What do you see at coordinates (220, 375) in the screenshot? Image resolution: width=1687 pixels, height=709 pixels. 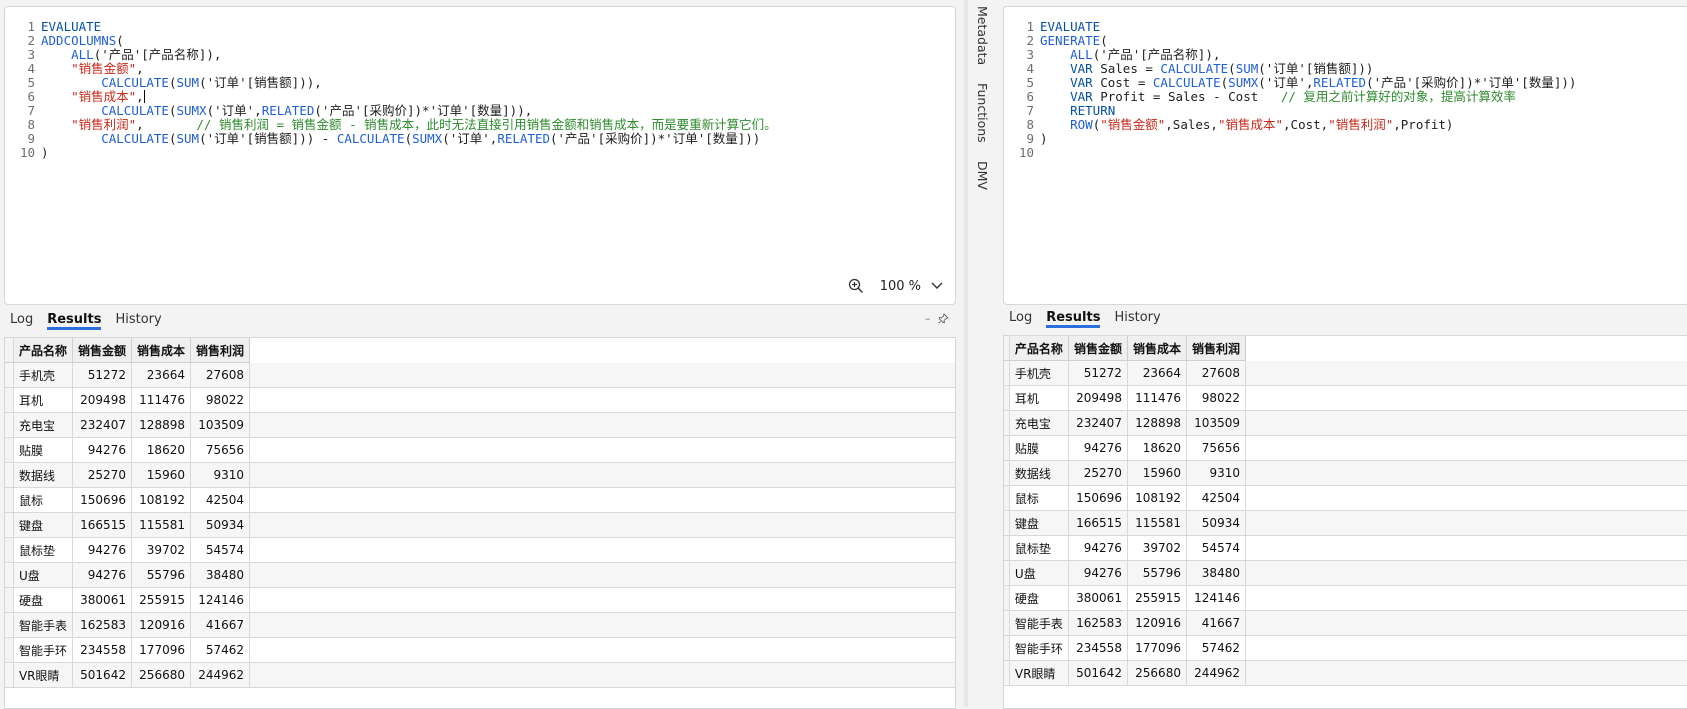 I see `table-cell: 27608` at bounding box center [220, 375].